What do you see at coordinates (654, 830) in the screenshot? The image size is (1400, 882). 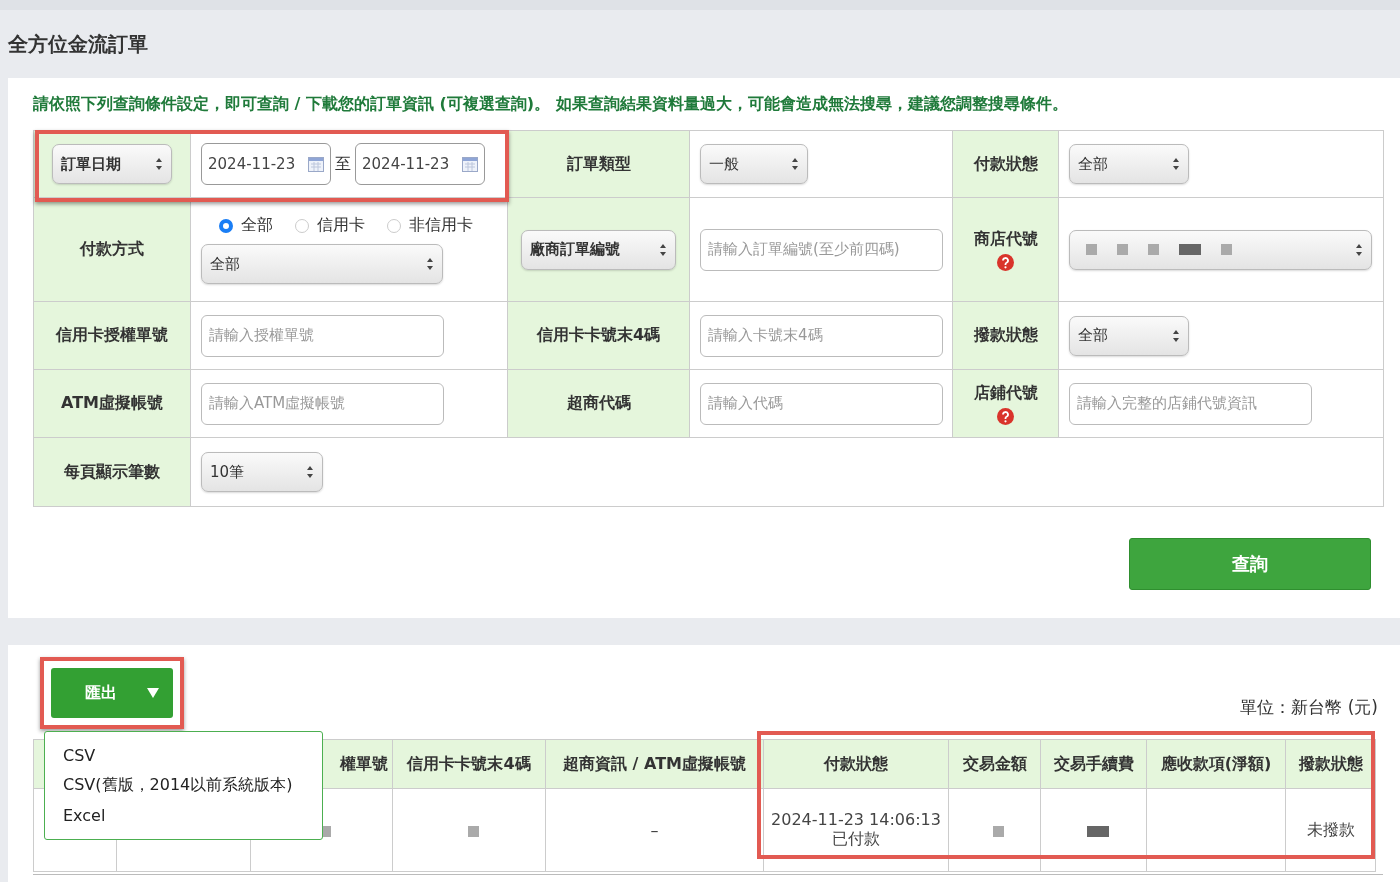 I see `cell-text: –` at bounding box center [654, 830].